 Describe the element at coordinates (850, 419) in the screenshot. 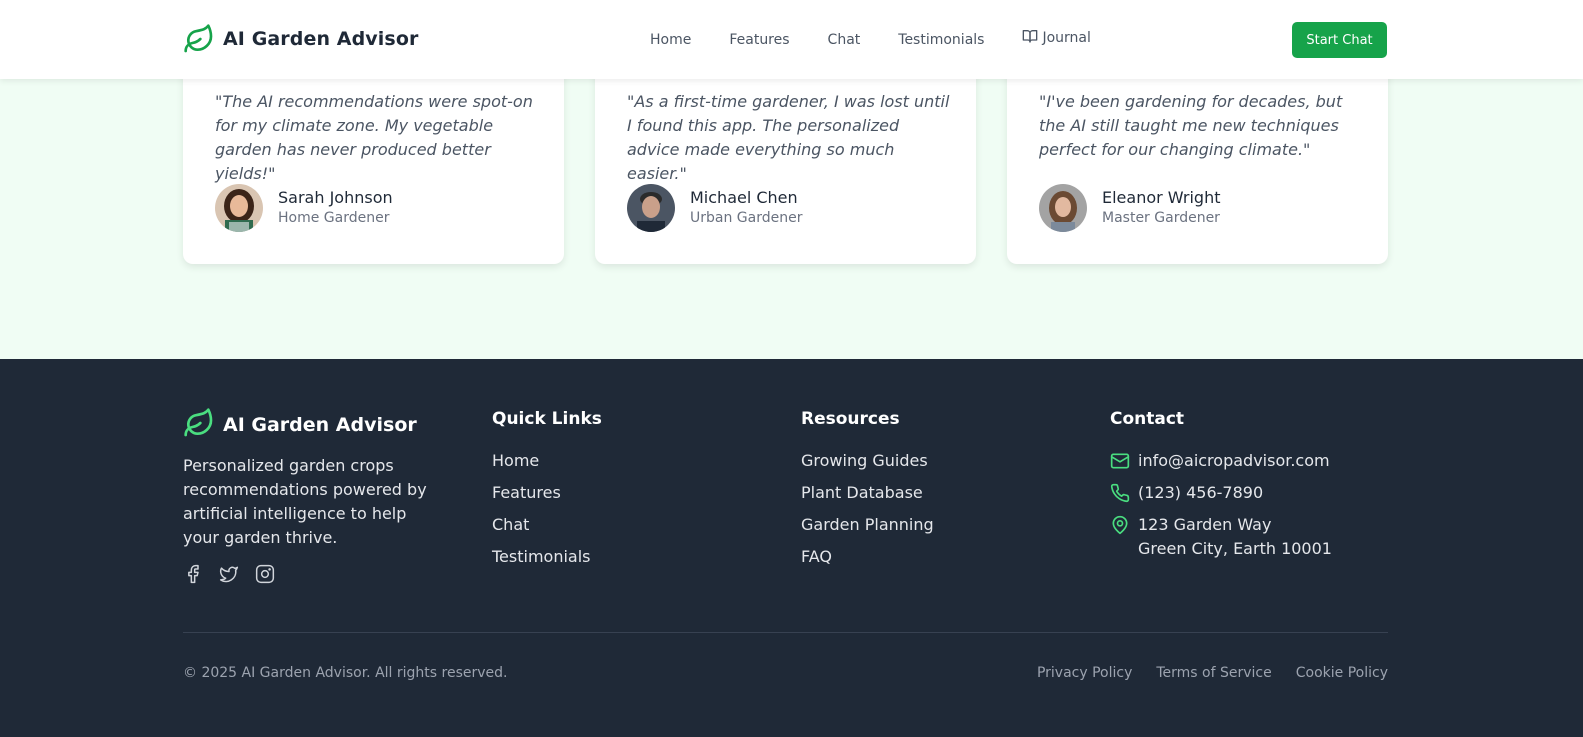

I see `resources-title: Resources` at that location.